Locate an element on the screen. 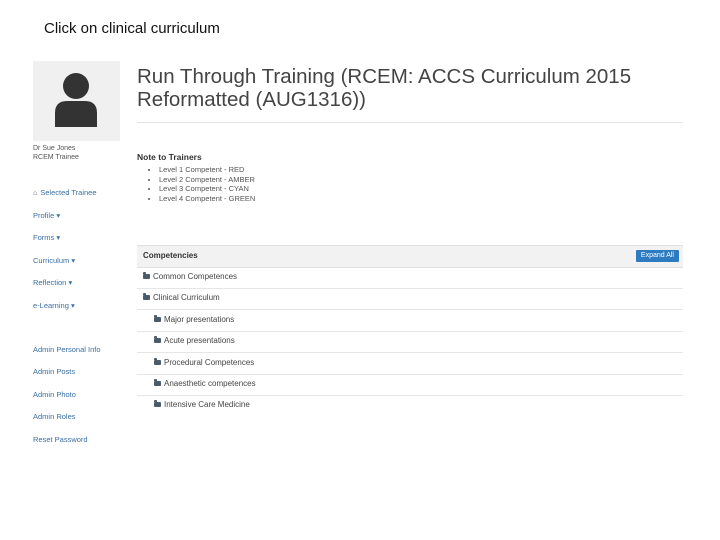 Image resolution: width=720 pixels, height=540 pixels. sidebar-link-admin-personal-info: Admin Personal Info is located at coordinates (67, 349).